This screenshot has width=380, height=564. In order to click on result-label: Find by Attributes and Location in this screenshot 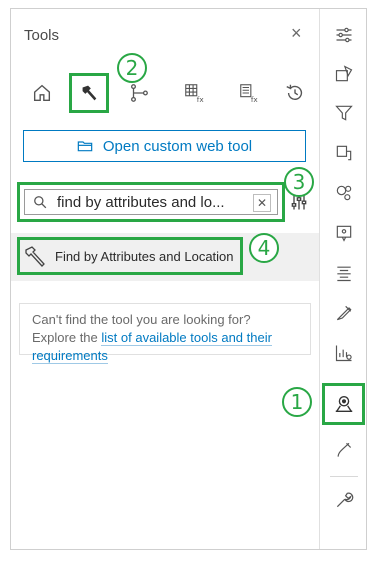, I will do `click(144, 256)`.